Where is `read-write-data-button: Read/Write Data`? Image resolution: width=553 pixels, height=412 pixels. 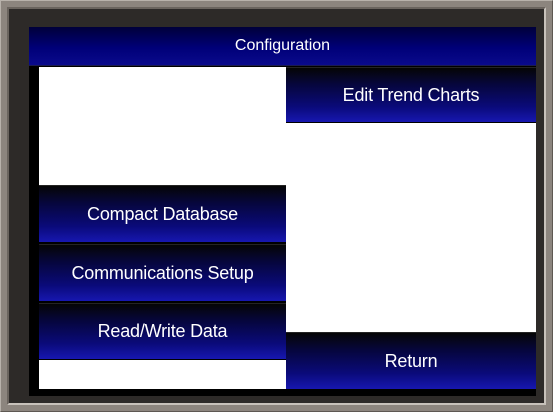 read-write-data-button: Read/Write Data is located at coordinates (162, 331).